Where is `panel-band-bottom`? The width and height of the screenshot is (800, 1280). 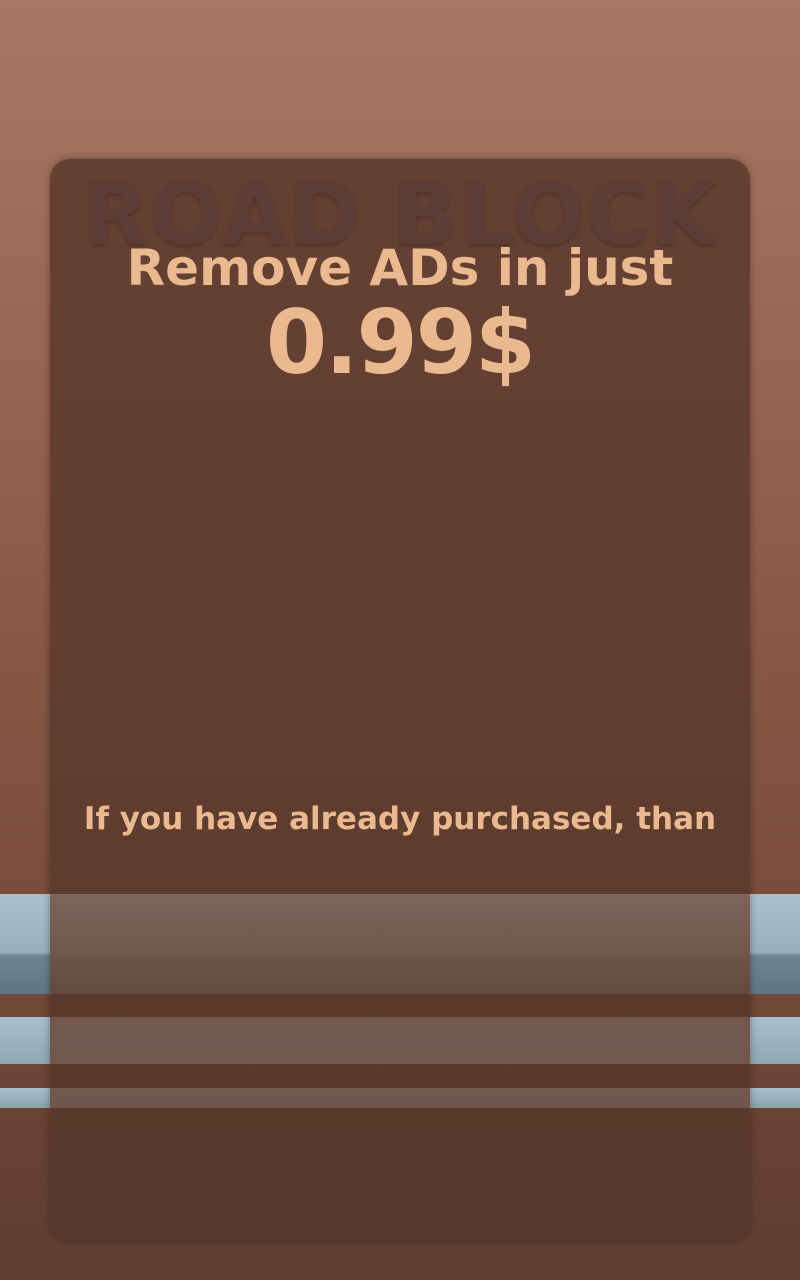 panel-band-bottom is located at coordinates (400, 1098).